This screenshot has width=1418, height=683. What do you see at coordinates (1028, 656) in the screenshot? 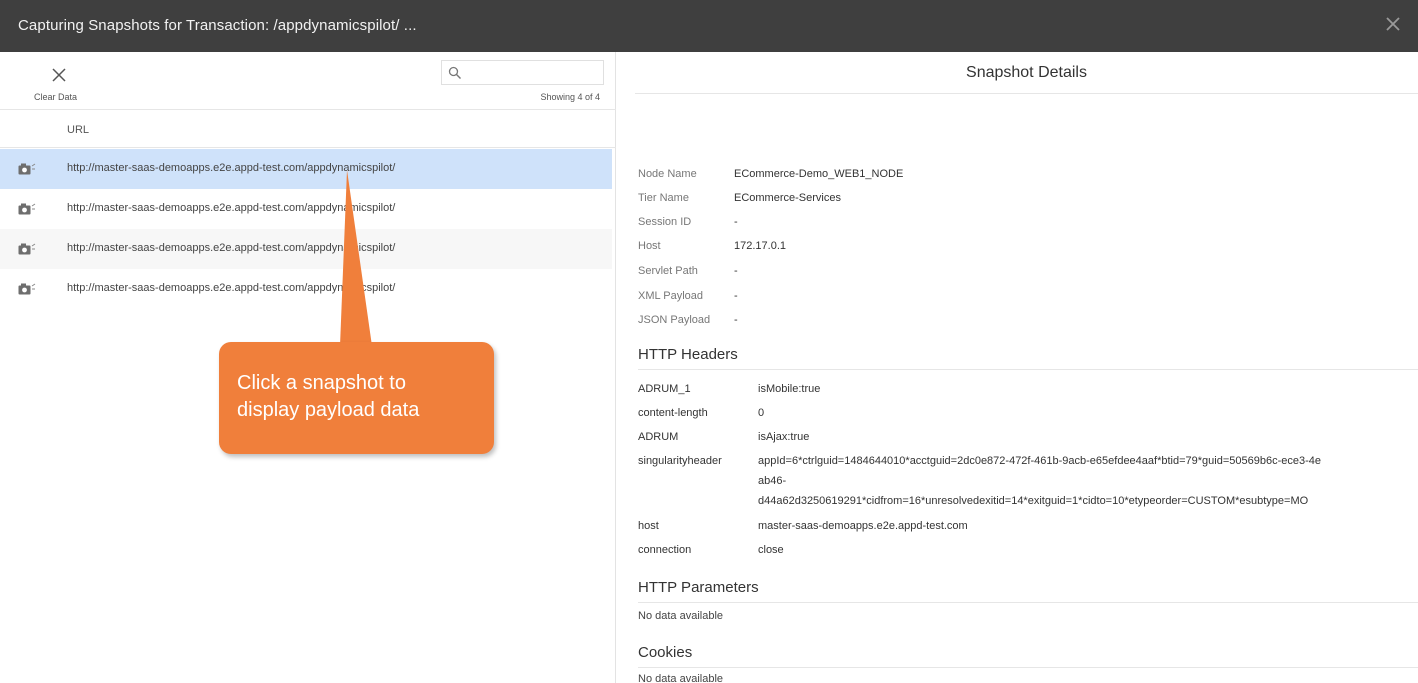
I see `section-cookies: Cookies` at bounding box center [1028, 656].